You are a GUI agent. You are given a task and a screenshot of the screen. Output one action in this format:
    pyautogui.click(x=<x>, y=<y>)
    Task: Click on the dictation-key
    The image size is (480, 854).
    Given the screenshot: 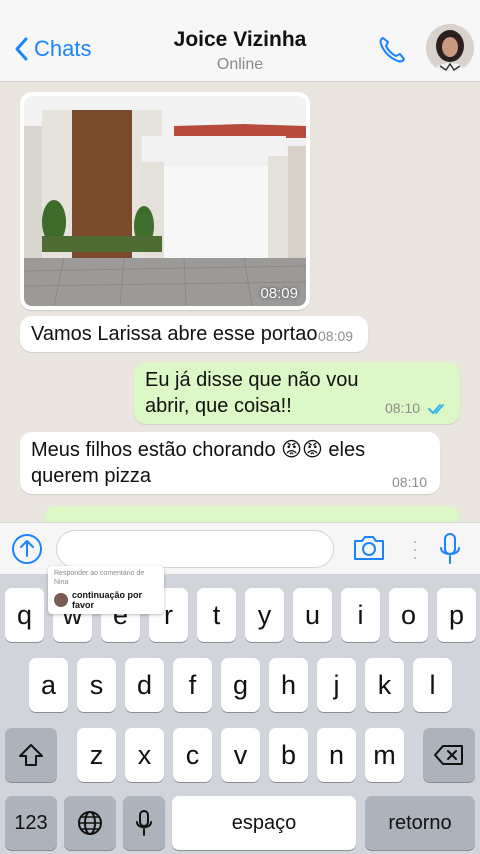 What is the action you would take?
    pyautogui.click(x=144, y=823)
    